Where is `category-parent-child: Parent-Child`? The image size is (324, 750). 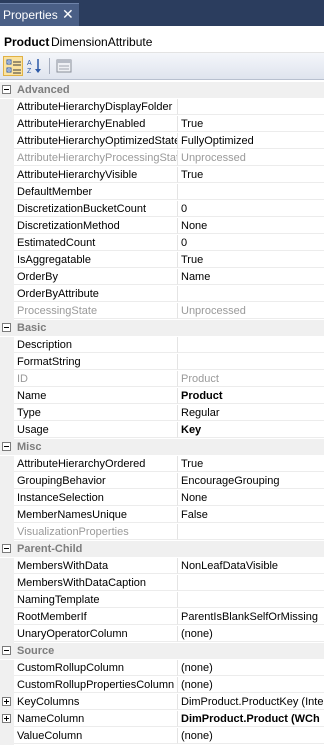
category-parent-child: Parent-Child is located at coordinates (162, 549).